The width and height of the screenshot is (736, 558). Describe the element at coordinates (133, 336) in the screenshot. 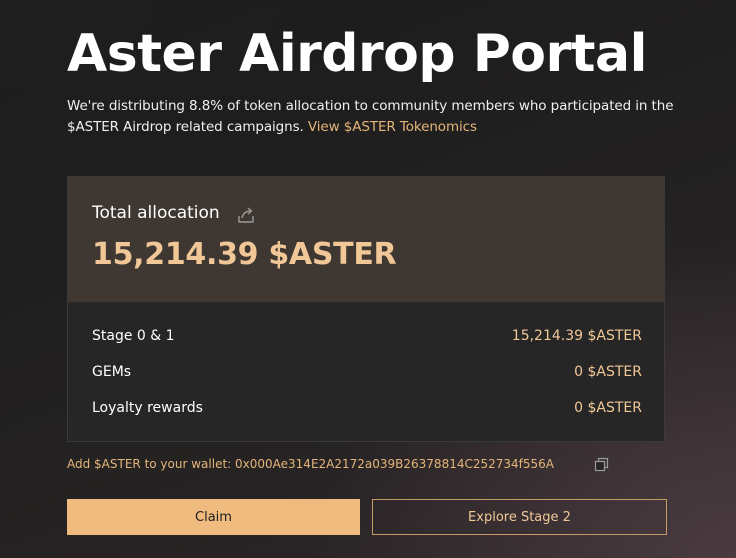

I see `row-label: Stage 0 & 1` at that location.